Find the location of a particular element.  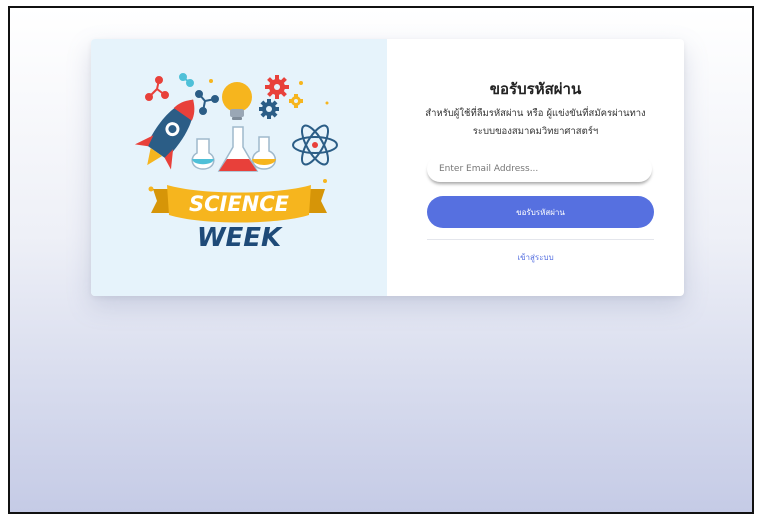

lightbulb-icon is located at coordinates (237, 101).